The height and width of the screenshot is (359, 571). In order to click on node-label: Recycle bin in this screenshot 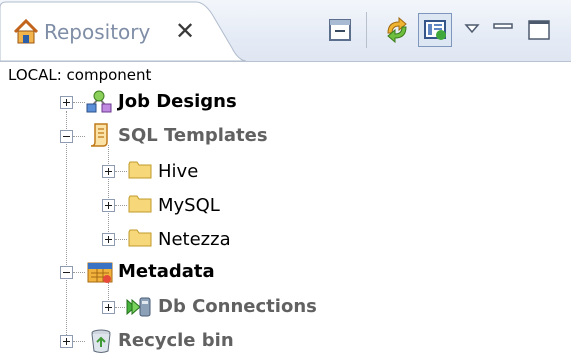, I will do `click(176, 340)`.